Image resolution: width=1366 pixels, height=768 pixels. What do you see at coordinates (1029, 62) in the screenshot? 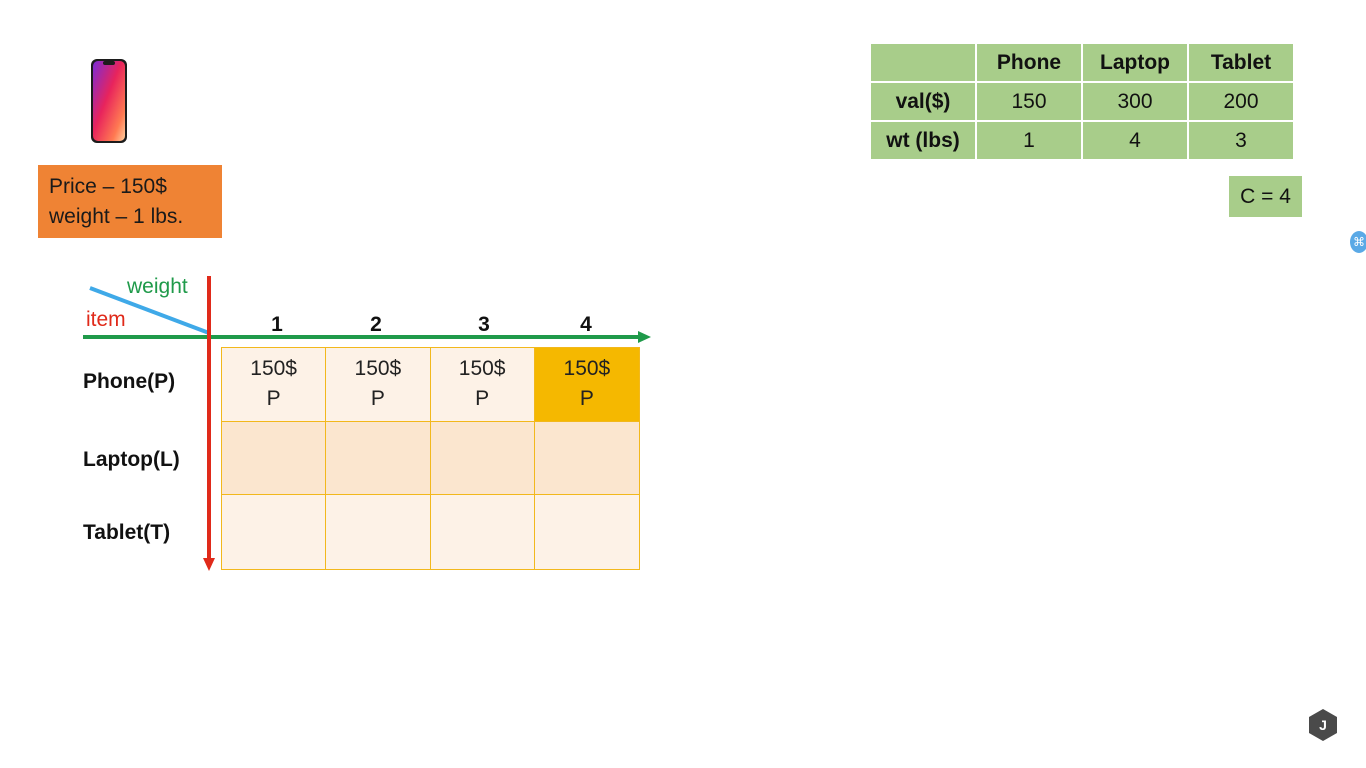
I see `table-header-phone: Phone` at bounding box center [1029, 62].